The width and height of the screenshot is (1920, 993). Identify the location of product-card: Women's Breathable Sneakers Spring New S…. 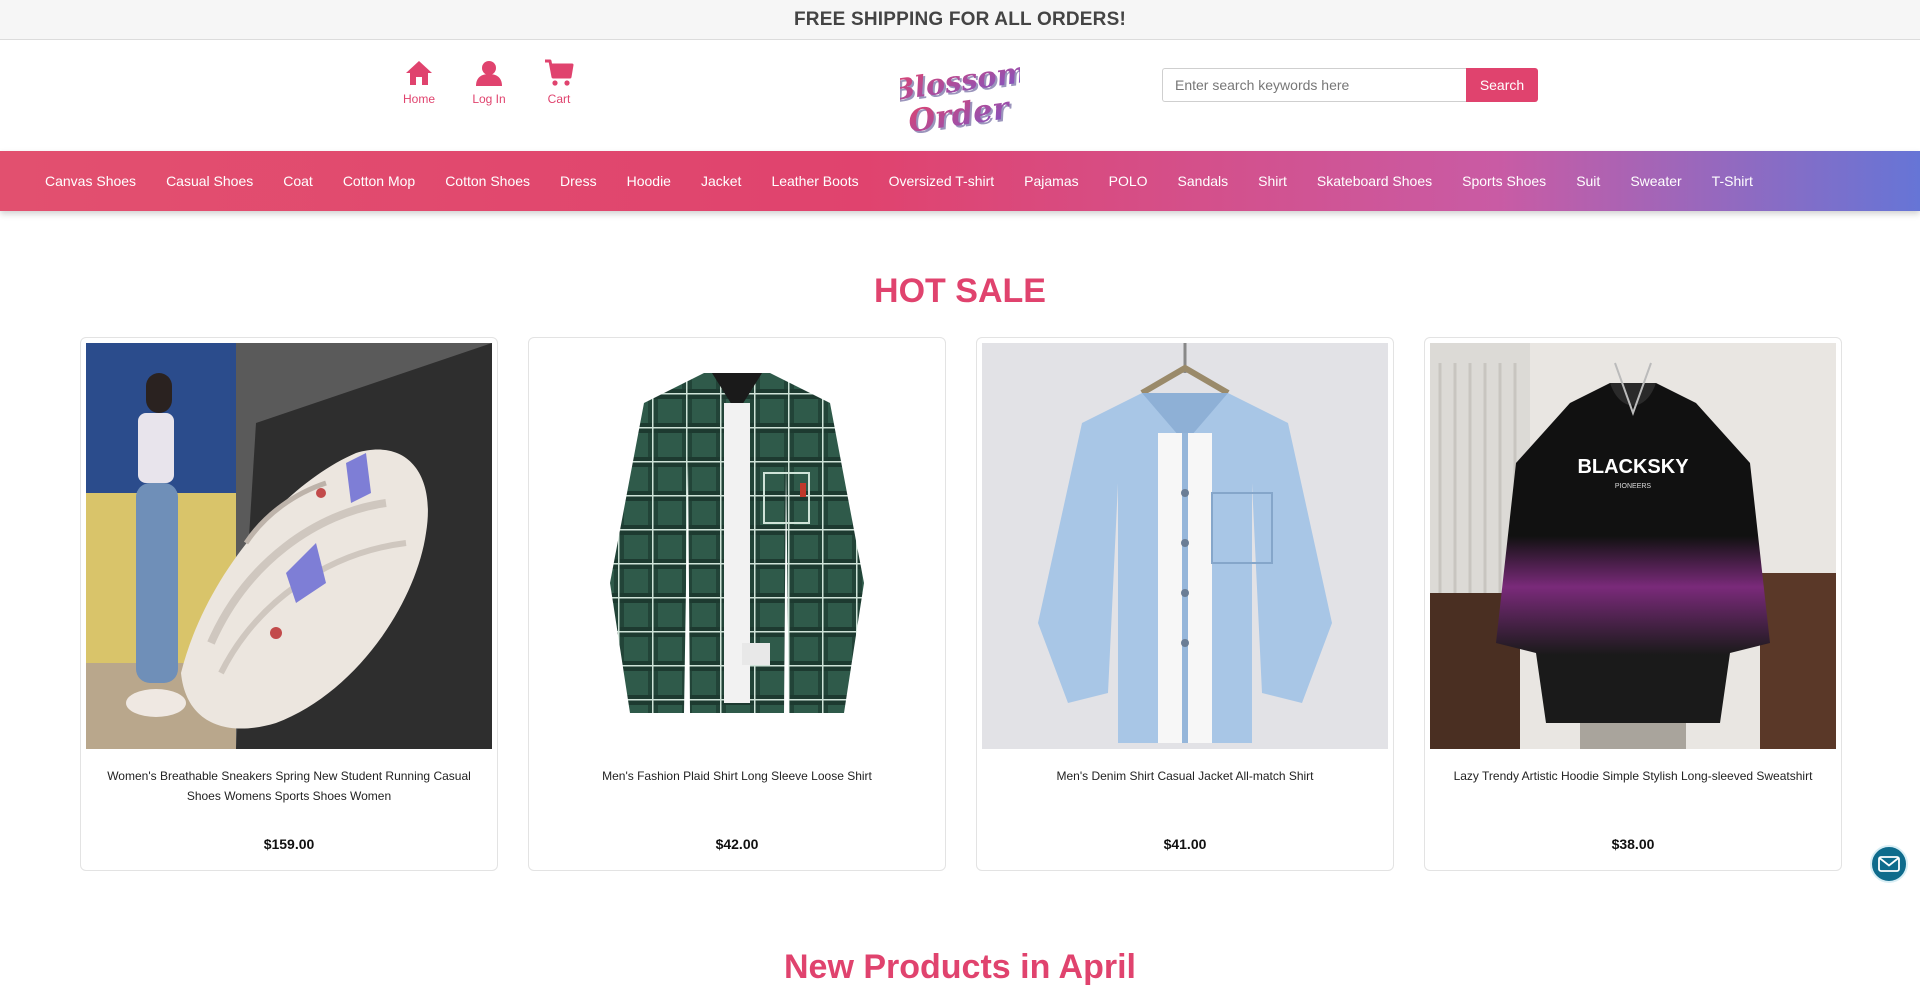
(289, 604).